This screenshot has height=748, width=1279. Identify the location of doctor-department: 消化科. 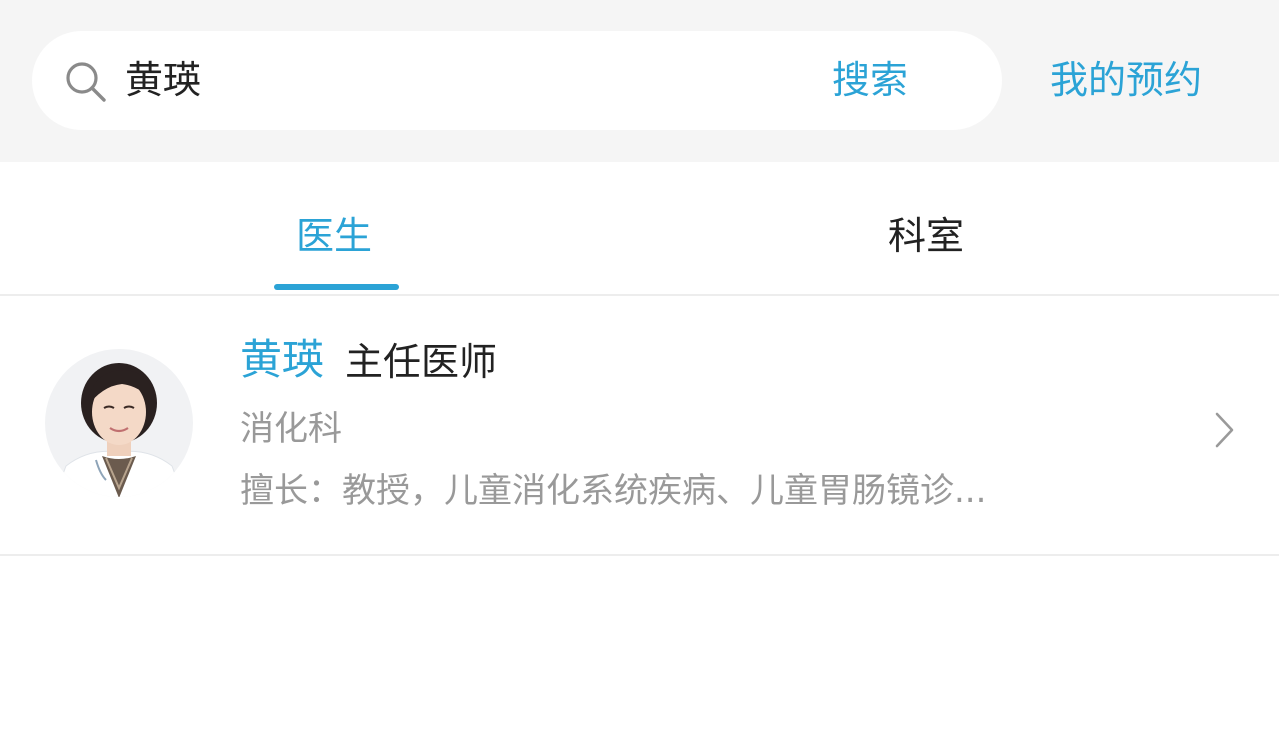
(291, 429).